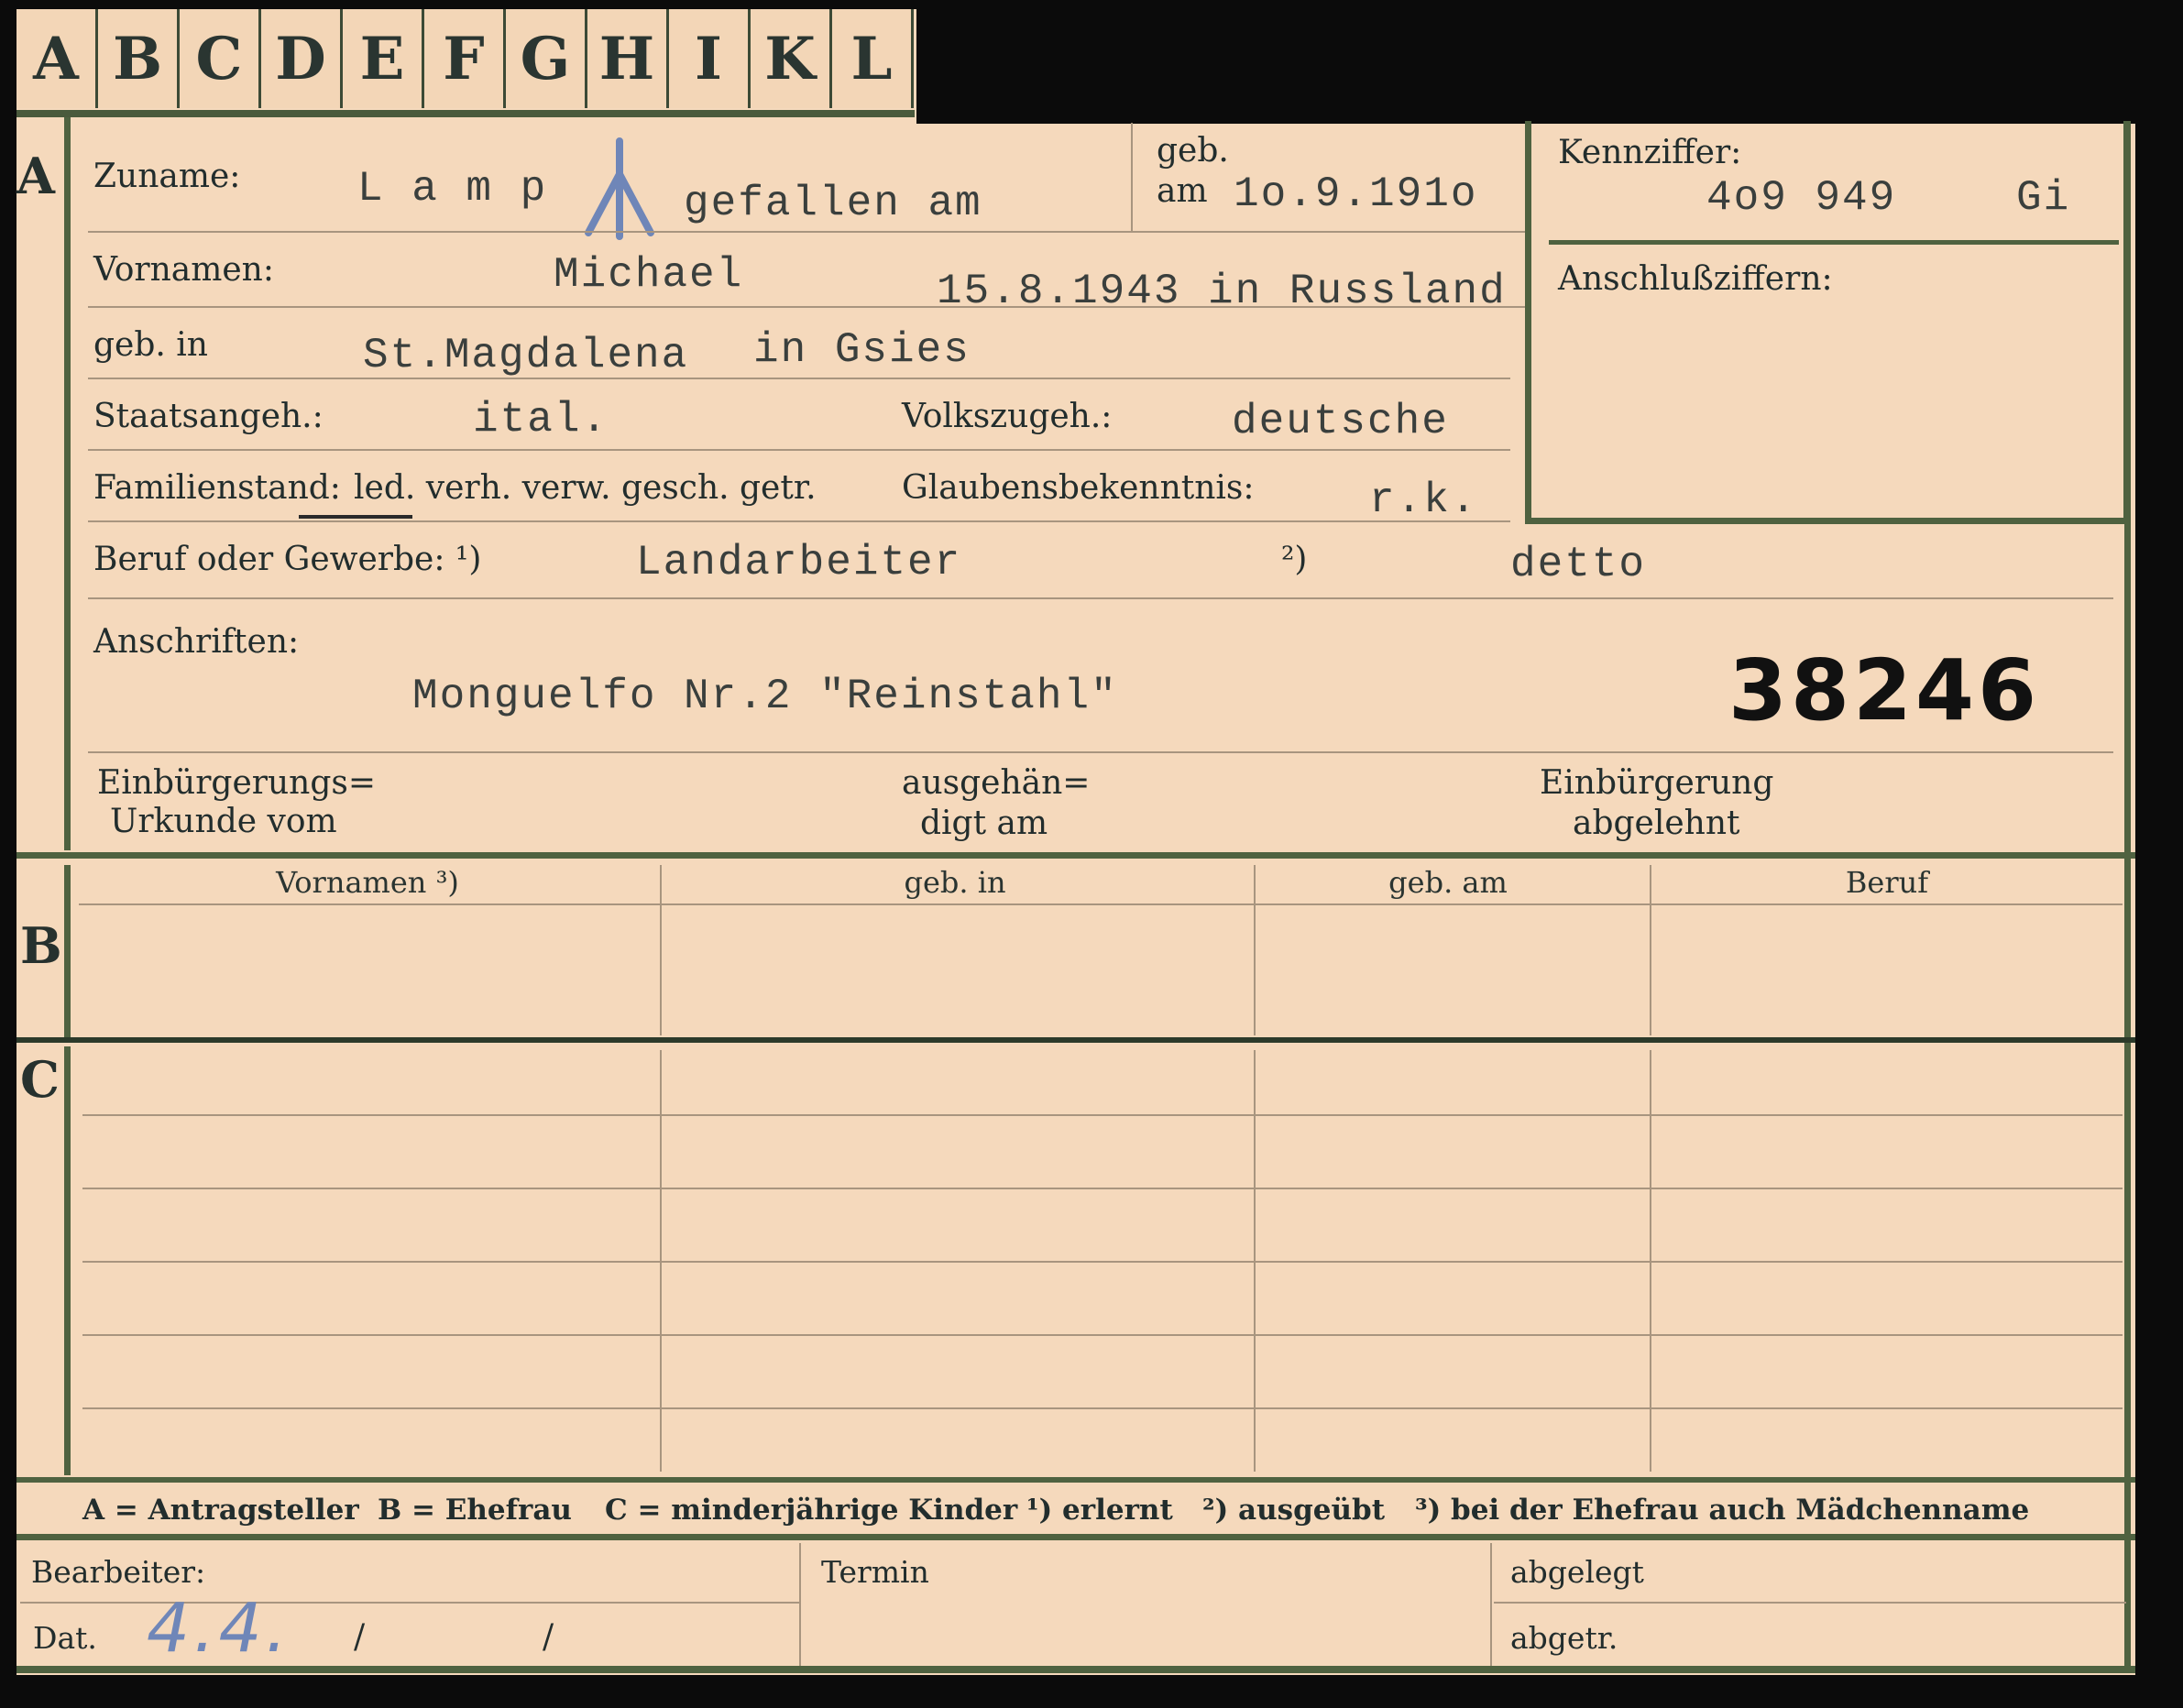  Describe the element at coordinates (1657, 783) in the screenshot. I see `einbuergerung-label-1: Einbürgerung` at that location.